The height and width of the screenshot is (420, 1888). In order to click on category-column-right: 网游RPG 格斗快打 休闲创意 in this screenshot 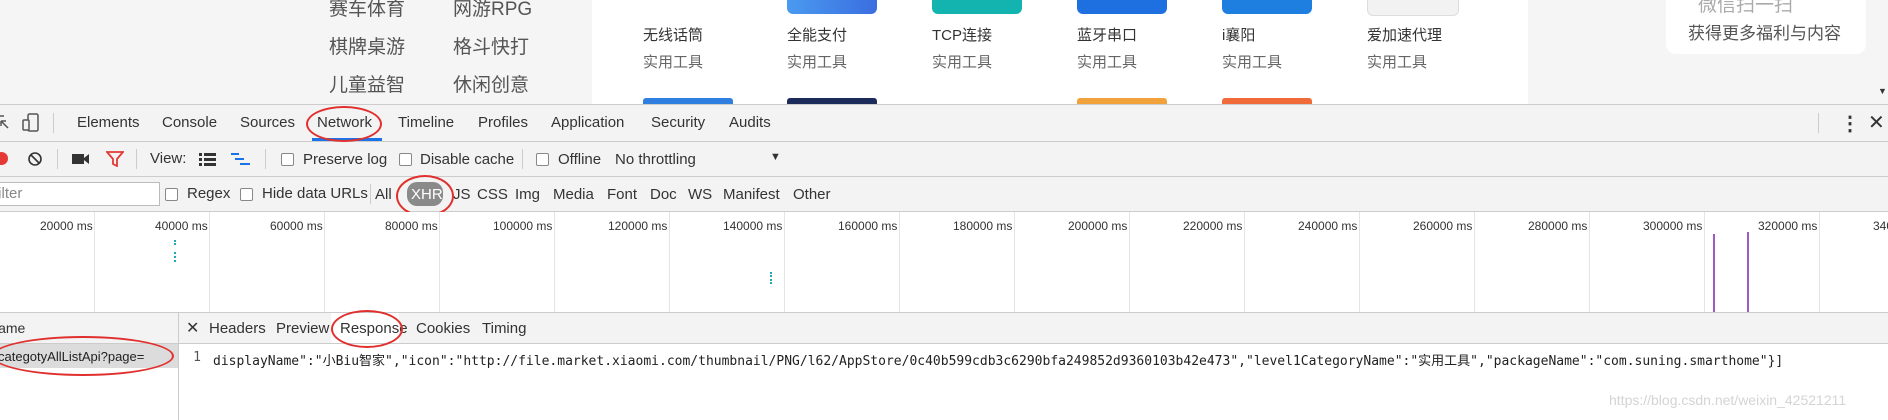, I will do `click(492, 52)`.